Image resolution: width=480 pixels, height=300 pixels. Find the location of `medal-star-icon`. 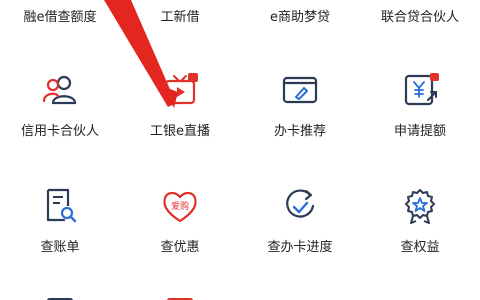

medal-star-icon is located at coordinates (420, 206).